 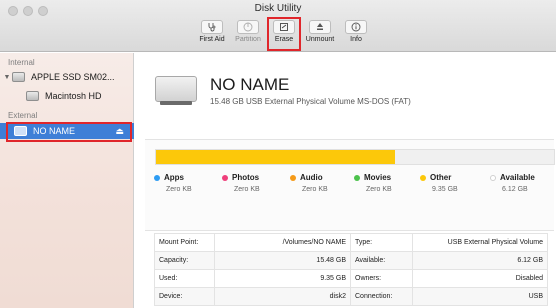 I want to click on window-title: Disk Utility, so click(x=278, y=8).